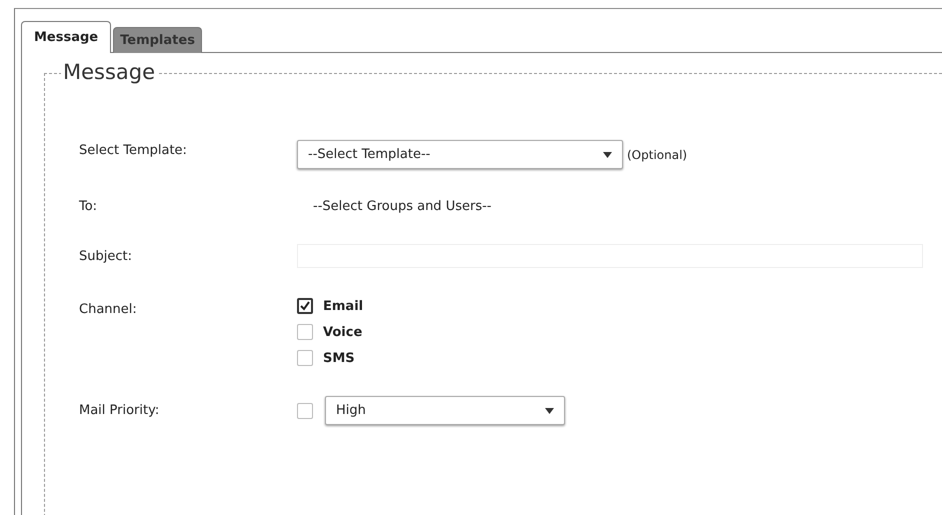 This screenshot has height=515, width=942. I want to click on checkbox-label: Voice, so click(342, 332).